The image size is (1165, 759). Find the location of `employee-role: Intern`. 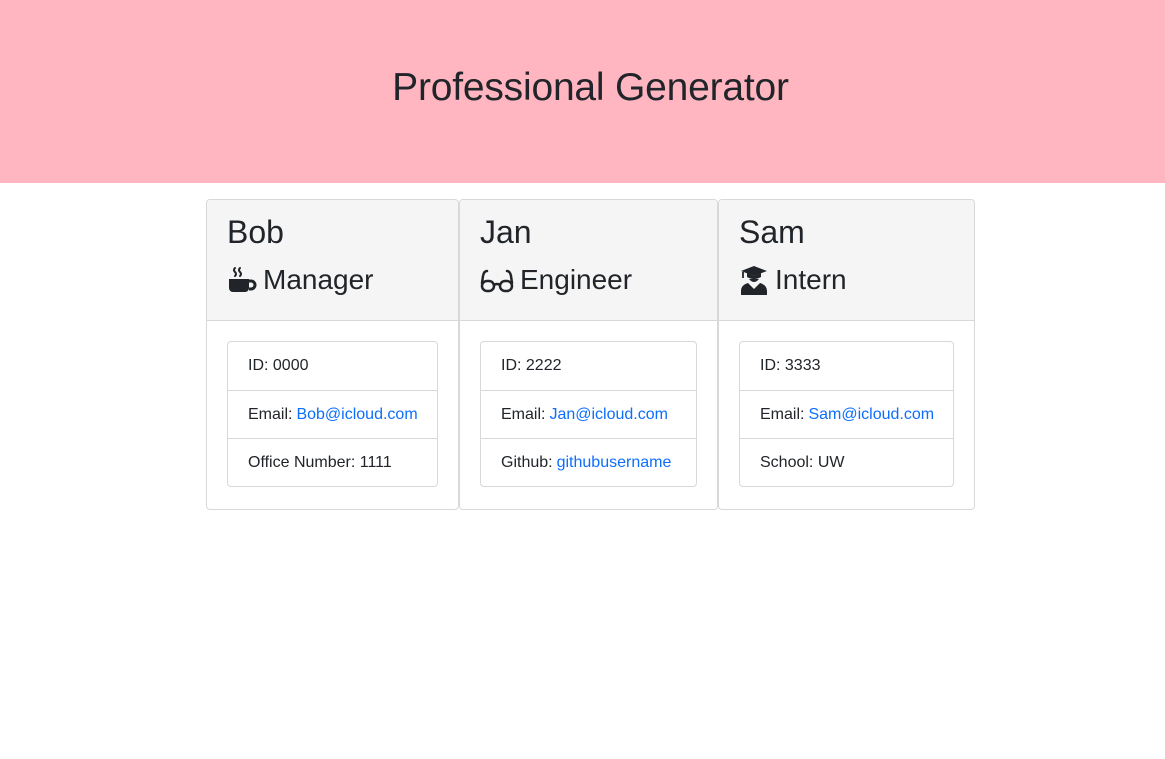

employee-role: Intern is located at coordinates (846, 280).